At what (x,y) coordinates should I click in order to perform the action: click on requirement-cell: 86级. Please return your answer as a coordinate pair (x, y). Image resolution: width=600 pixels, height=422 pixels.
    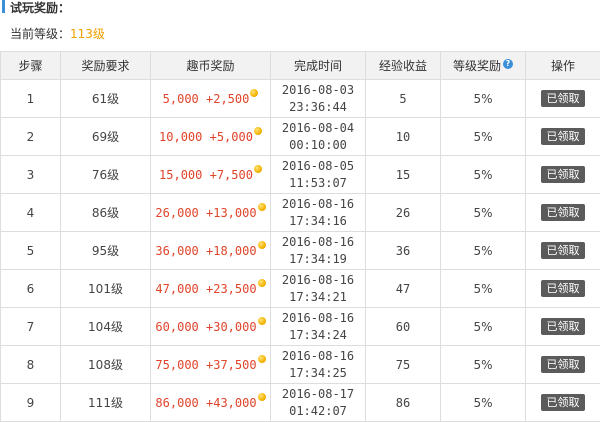
    Looking at the image, I should click on (106, 213).